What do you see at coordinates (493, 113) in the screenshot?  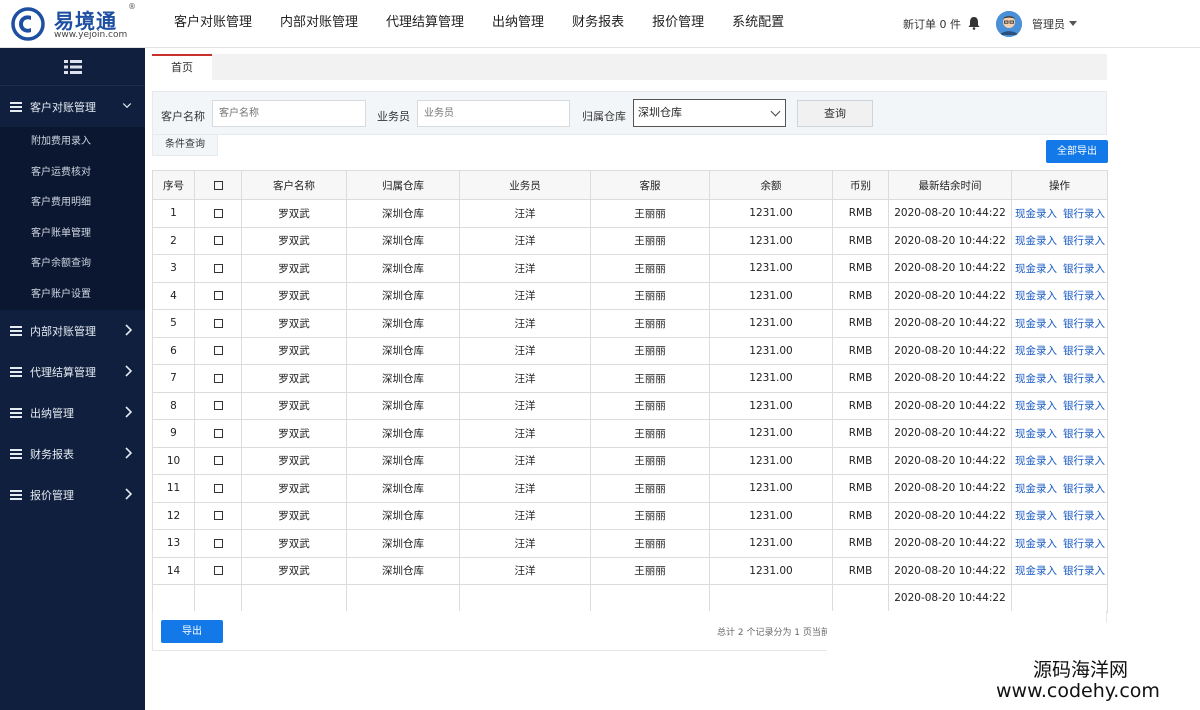 I see `salesman-input` at bounding box center [493, 113].